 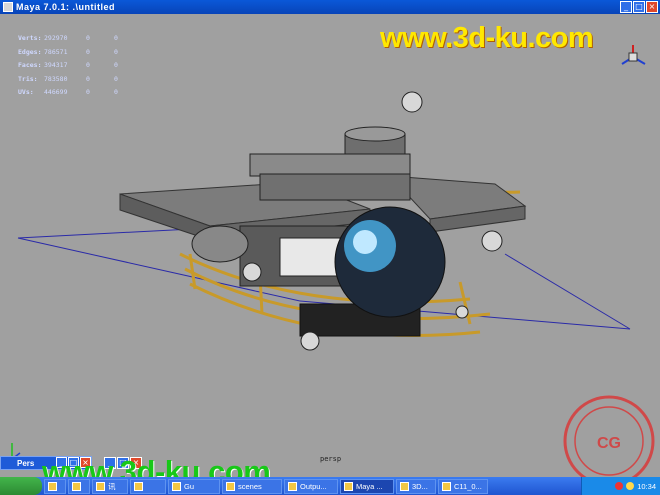 I want to click on window-title: Maya 7.0.1: .\untitled, so click(x=66, y=7).